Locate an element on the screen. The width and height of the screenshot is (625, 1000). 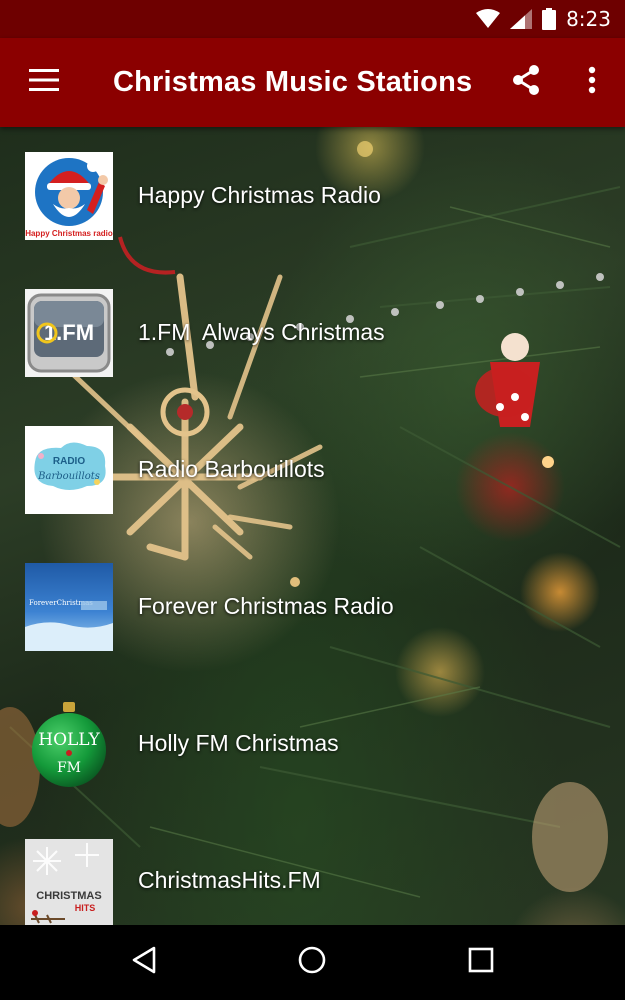
back-icon is located at coordinates (144, 962).